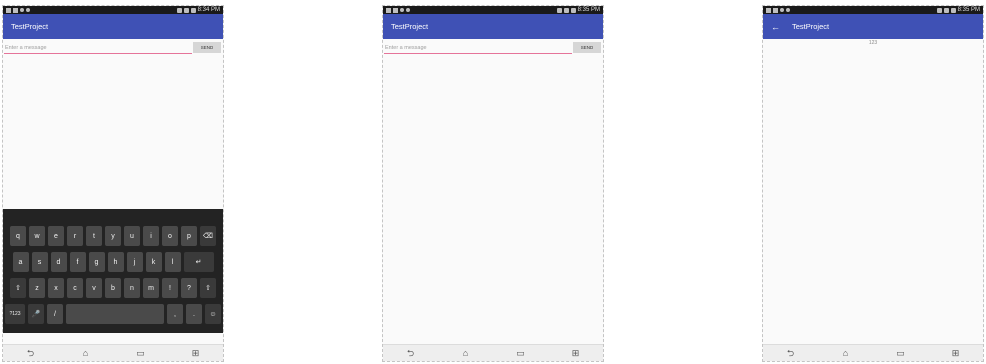  I want to click on keyboard-row-3: ⇧ z x c v b n m ! ? ⇧, so click(113, 288).